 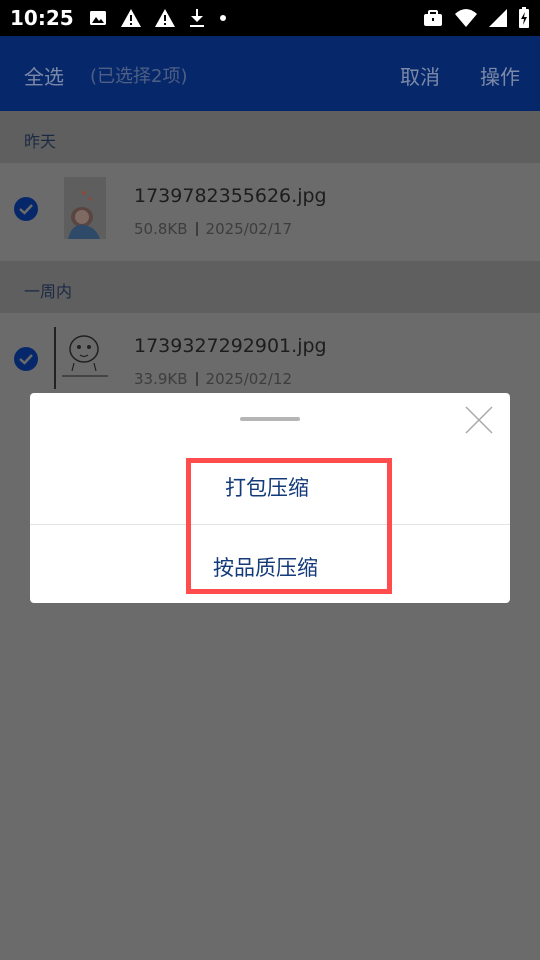 I want to click on file-date: 2025/02/17, so click(x=248, y=229).